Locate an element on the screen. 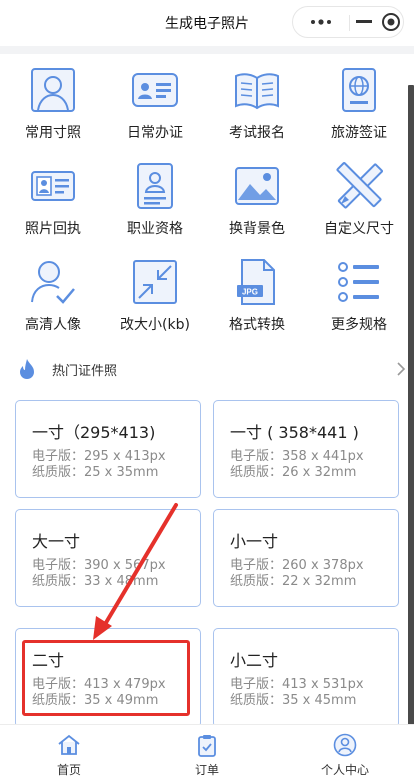  scrollbar is located at coordinates (411, 405).